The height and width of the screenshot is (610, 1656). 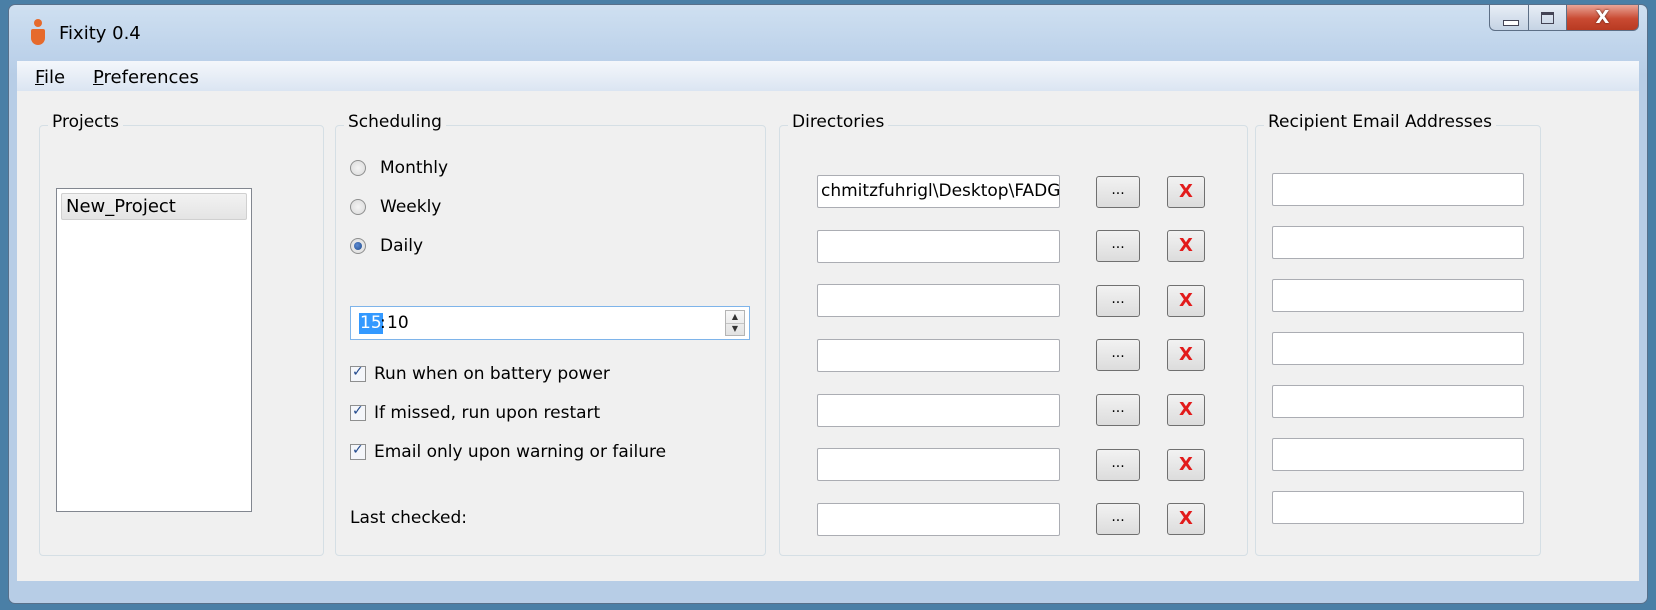 What do you see at coordinates (50, 77) in the screenshot?
I see `menu-file: File` at bounding box center [50, 77].